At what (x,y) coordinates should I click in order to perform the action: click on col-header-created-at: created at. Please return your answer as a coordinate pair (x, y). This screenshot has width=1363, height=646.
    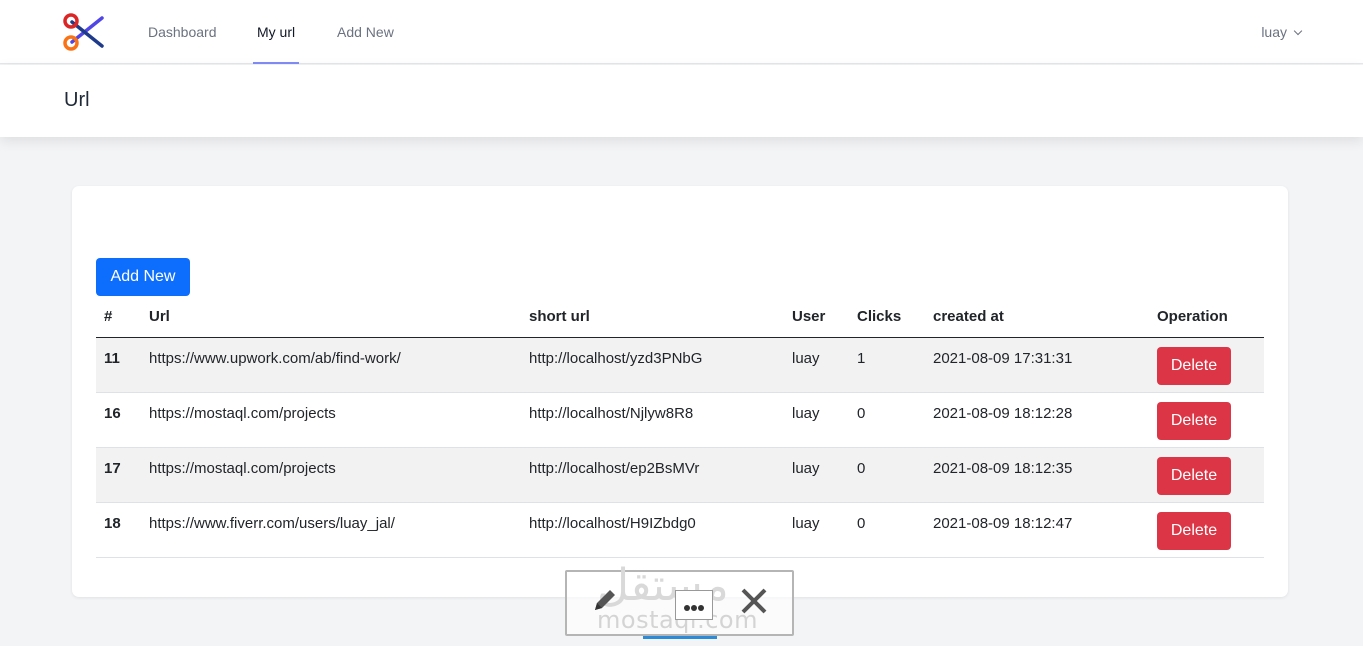
    Looking at the image, I should click on (1037, 317).